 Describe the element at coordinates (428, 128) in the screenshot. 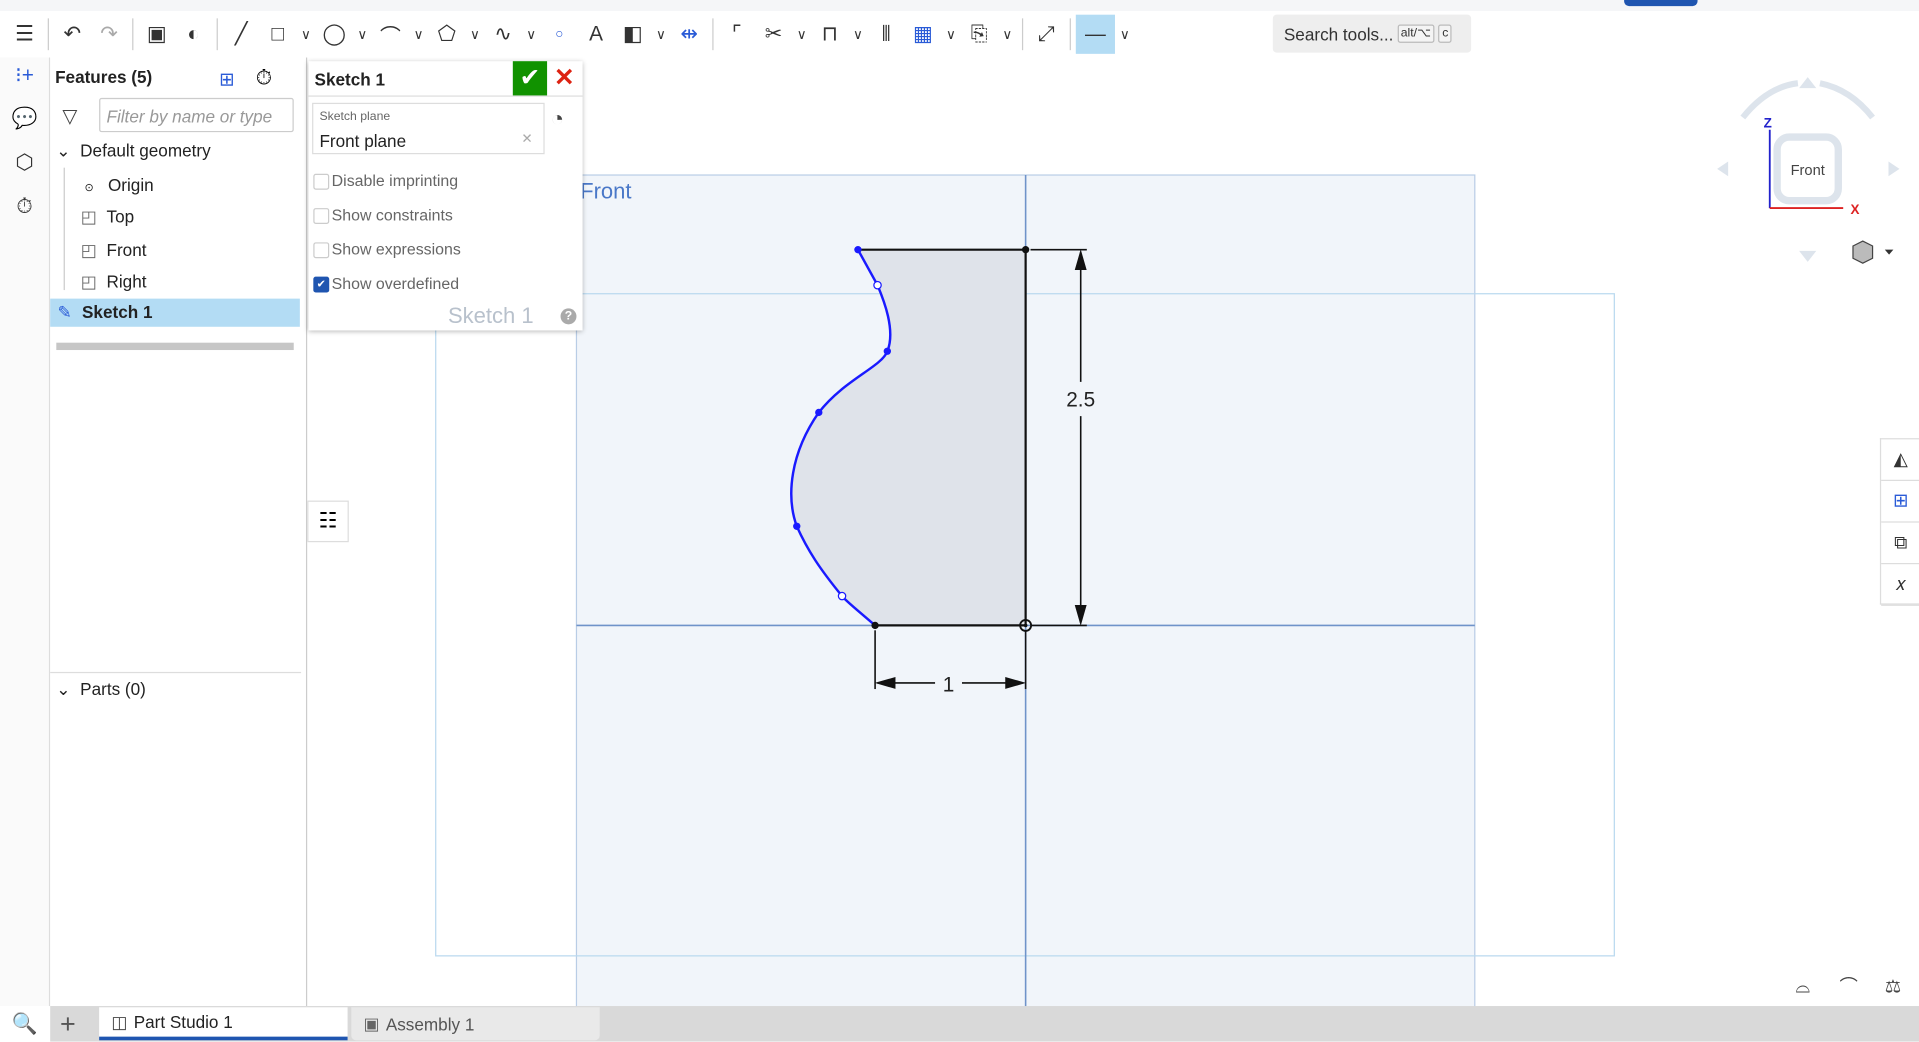

I see `sketch-plane-field: Sketch plane Front plane ✕` at that location.